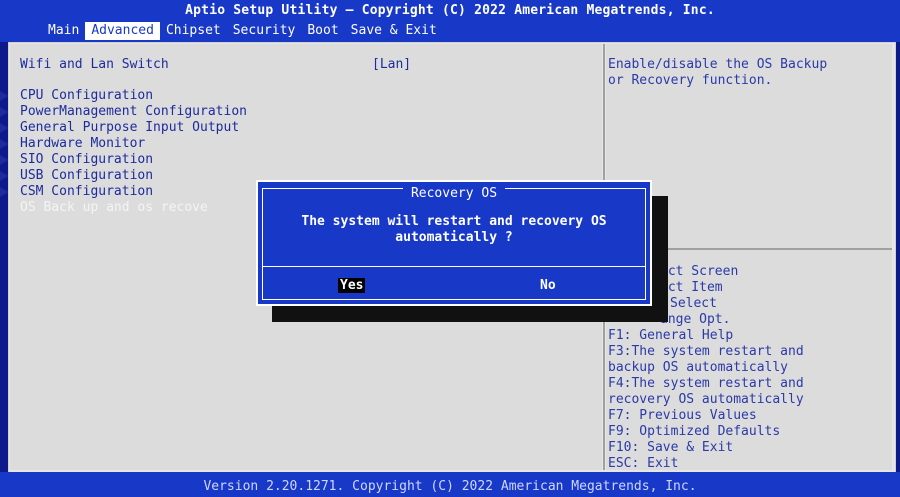  What do you see at coordinates (643, 463) in the screenshot?
I see `key-hint: ESC: Exit` at bounding box center [643, 463].